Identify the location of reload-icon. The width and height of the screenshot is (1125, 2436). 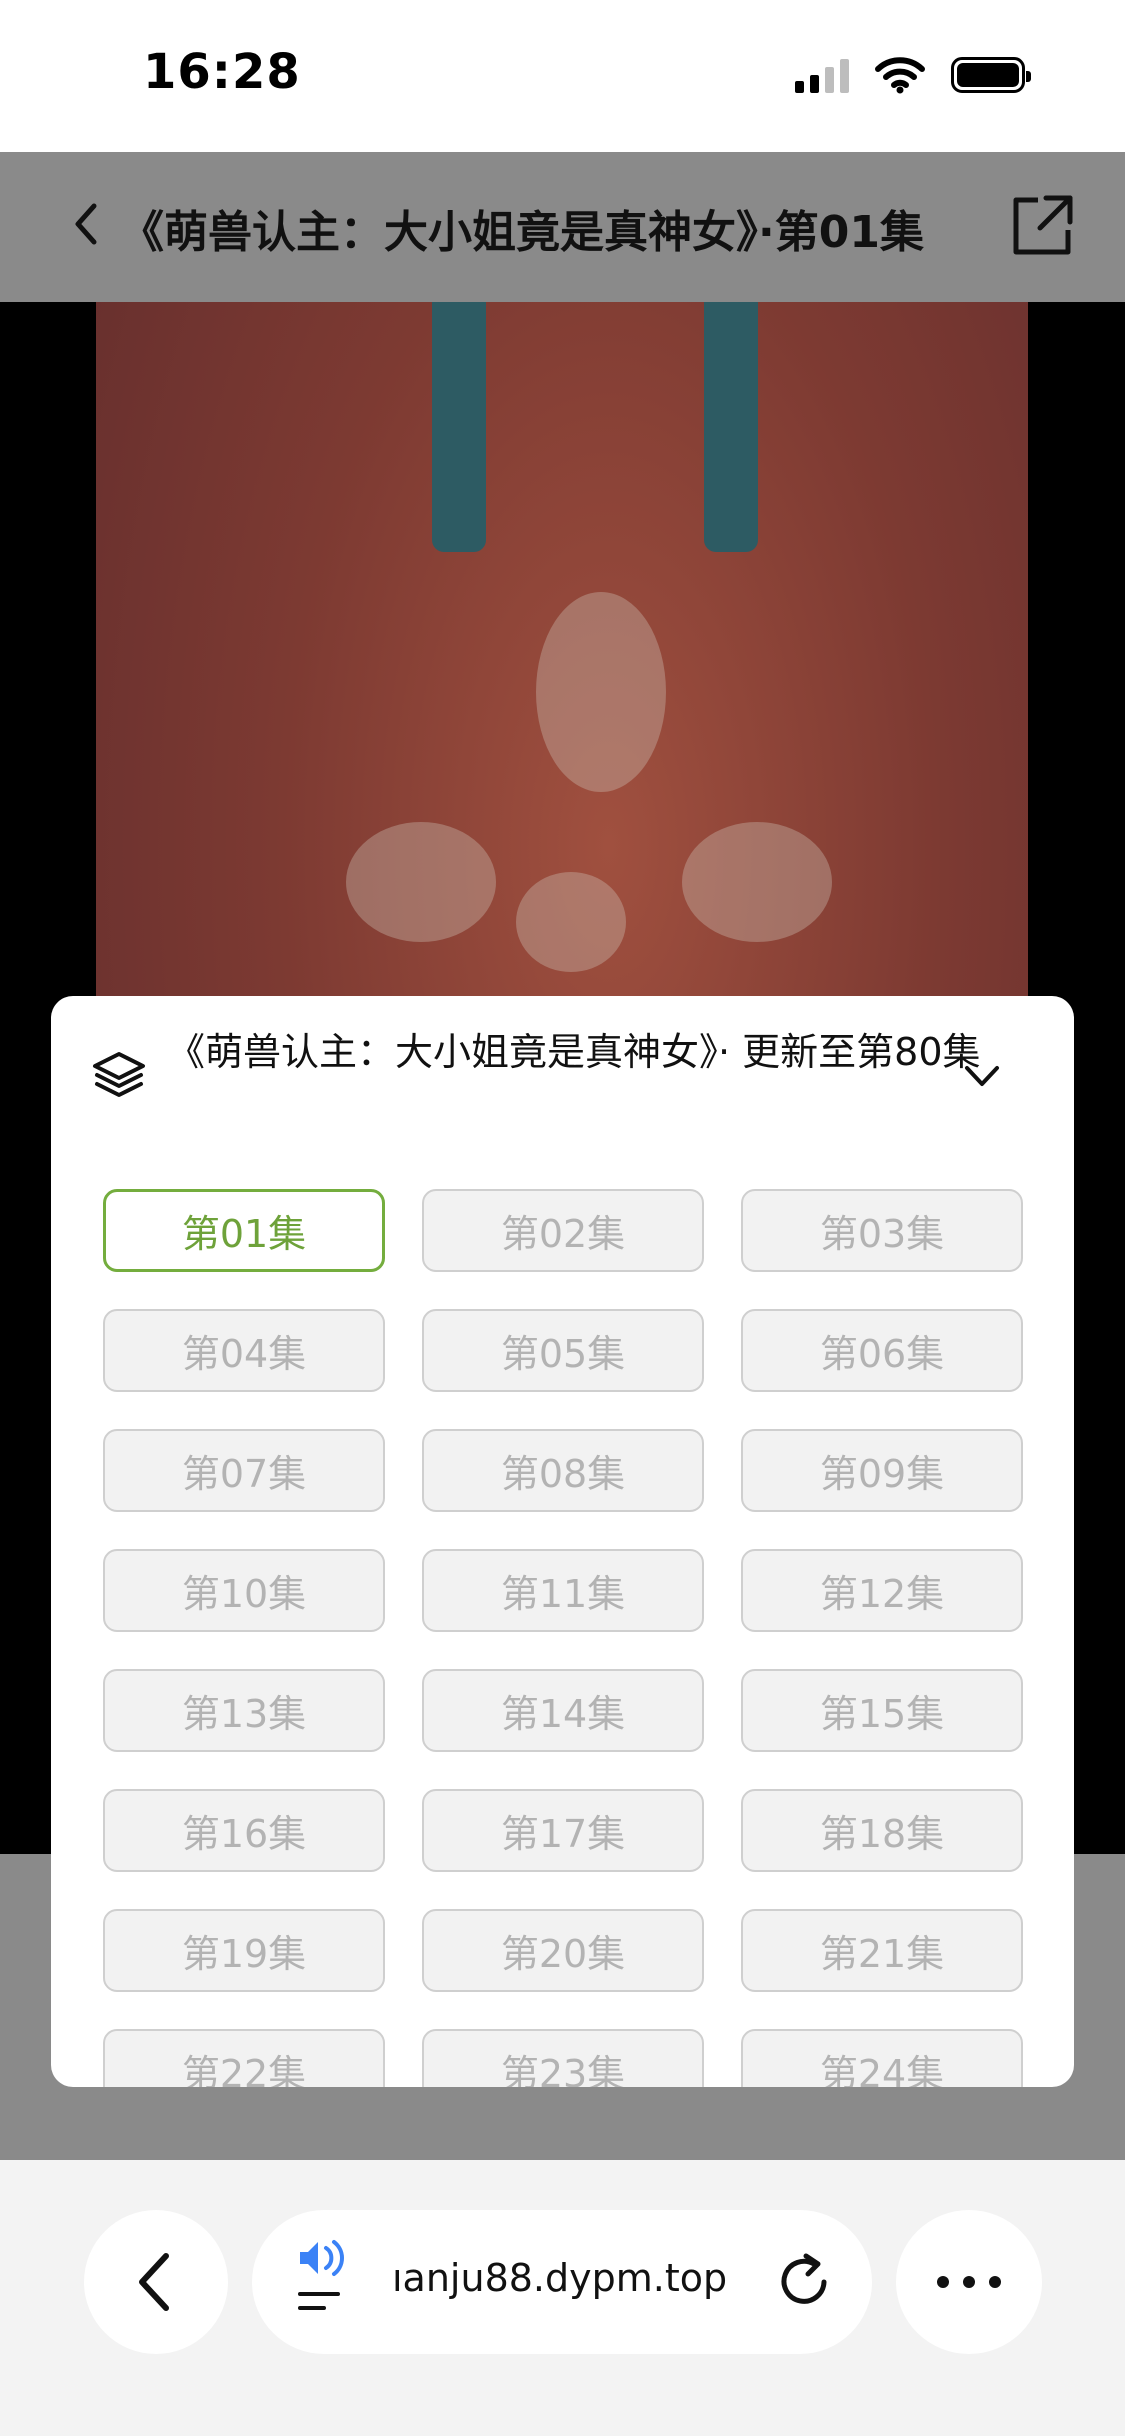
(806, 2281).